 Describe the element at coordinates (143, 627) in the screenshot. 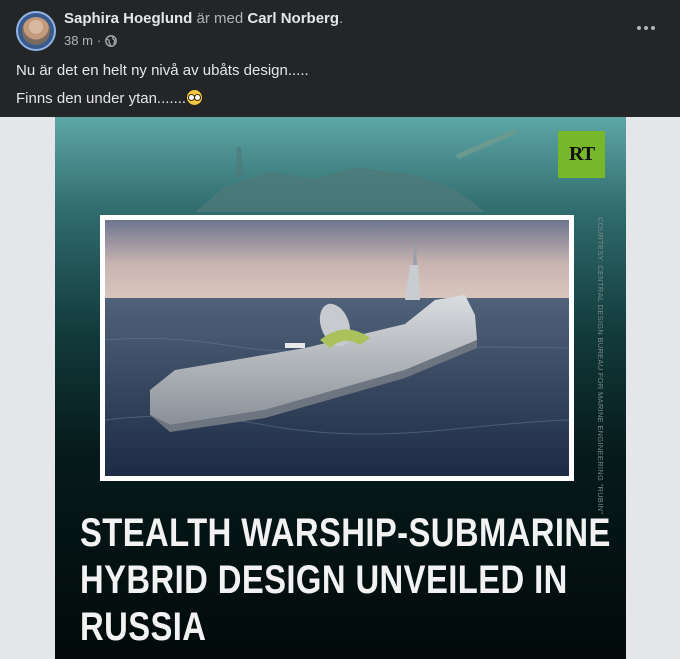

I see `headline-line-3: RUSSIA` at that location.